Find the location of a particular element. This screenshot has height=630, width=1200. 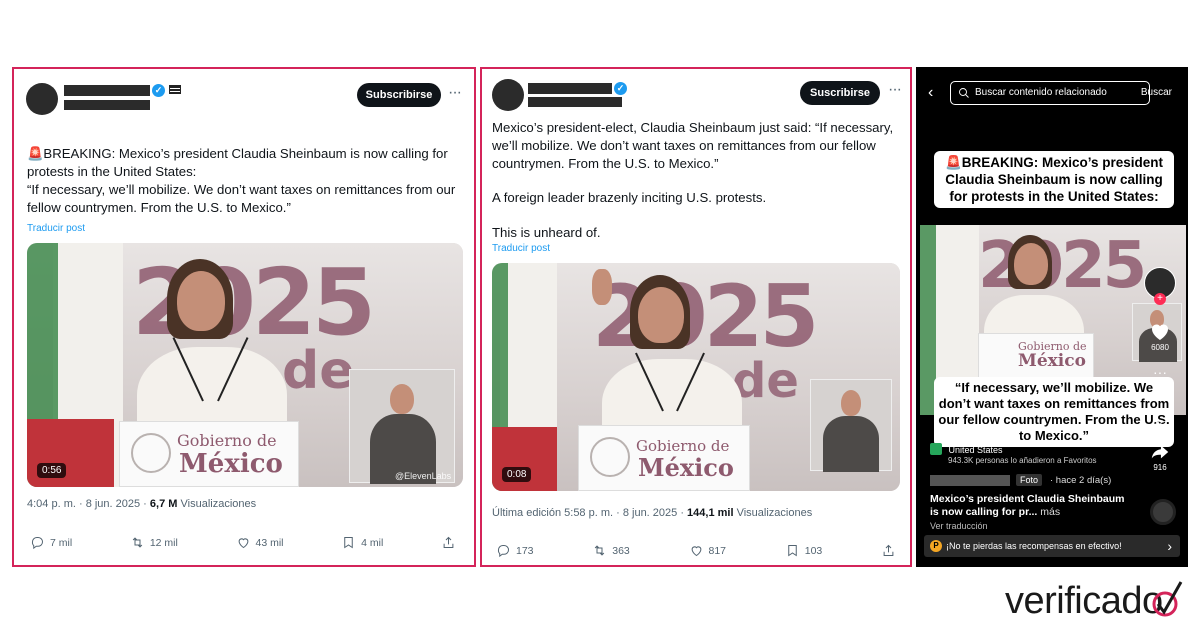

more-link: más is located at coordinates (1050, 512).